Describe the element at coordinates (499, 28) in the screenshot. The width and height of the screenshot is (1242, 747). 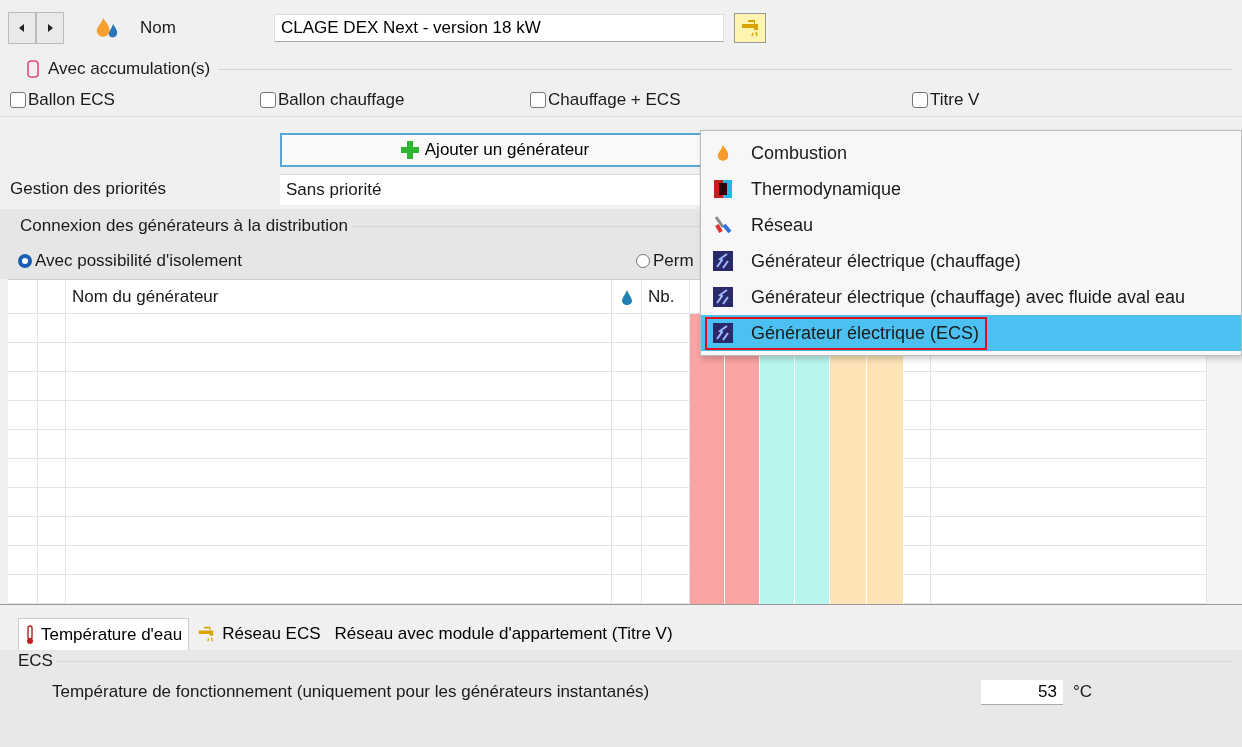
I see `name-field: CLAGE DEX Next - version 18 kW` at that location.